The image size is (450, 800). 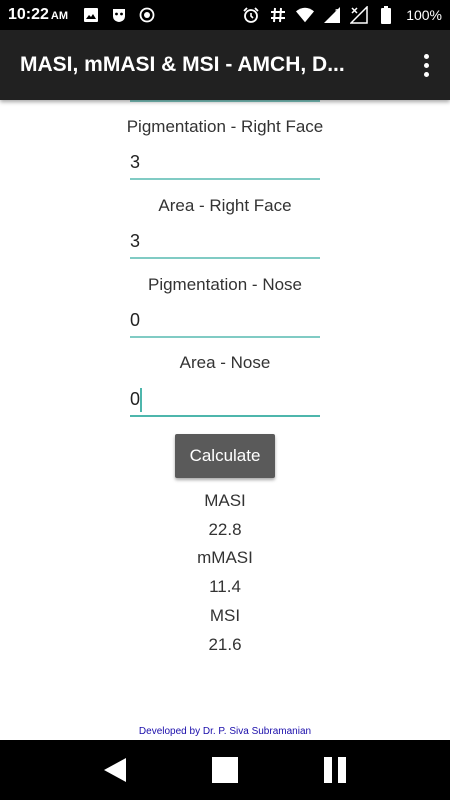 I want to click on battery-icon, so click(x=386, y=15).